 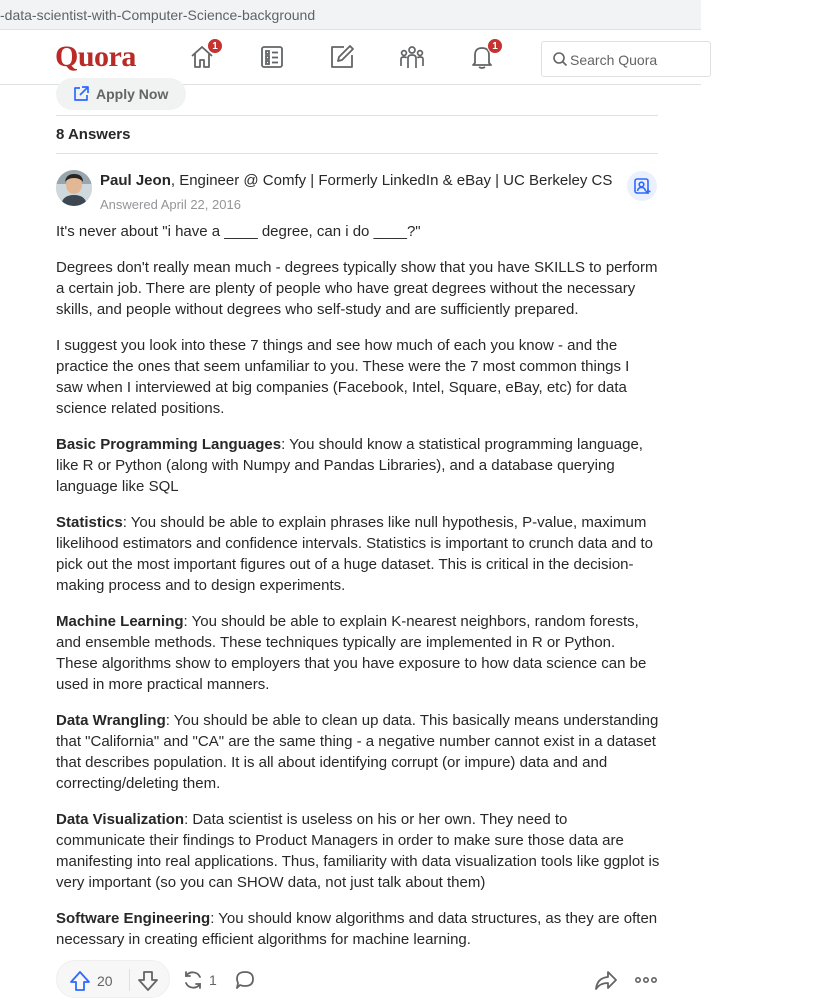 I want to click on apply-now-label: Apply Now, so click(x=132, y=94).